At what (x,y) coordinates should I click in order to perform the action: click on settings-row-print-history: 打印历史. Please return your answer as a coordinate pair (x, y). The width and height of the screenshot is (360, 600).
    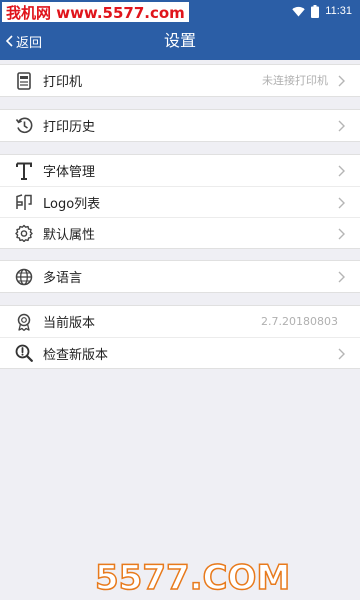
    Looking at the image, I should click on (180, 125).